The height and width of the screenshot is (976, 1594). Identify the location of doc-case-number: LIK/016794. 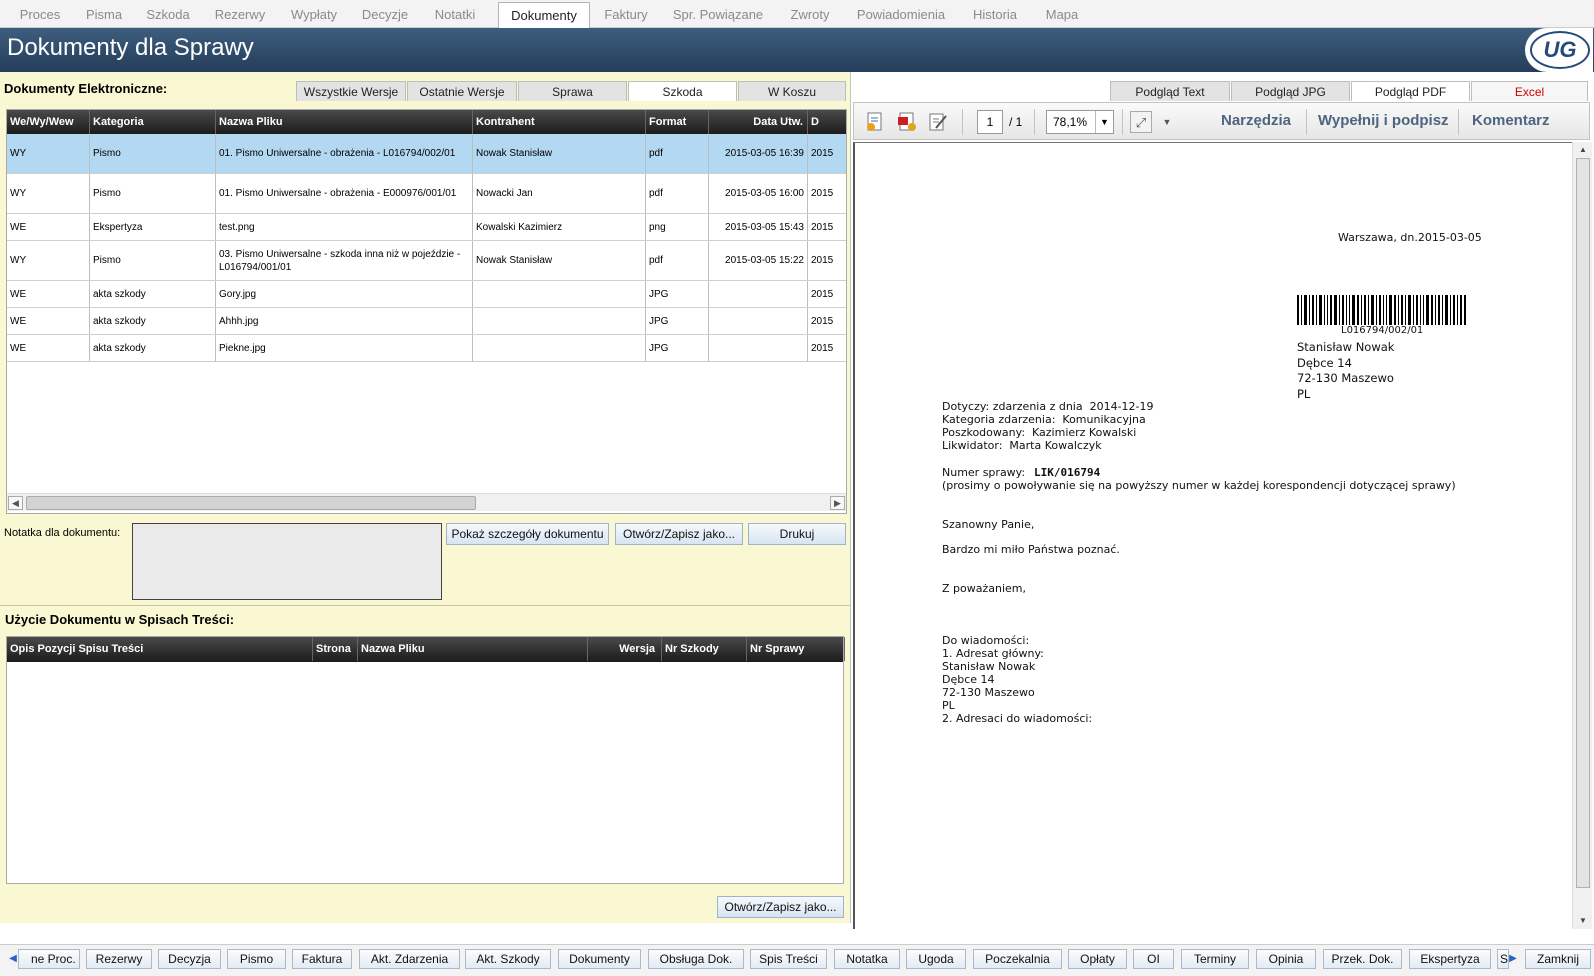
(1067, 472).